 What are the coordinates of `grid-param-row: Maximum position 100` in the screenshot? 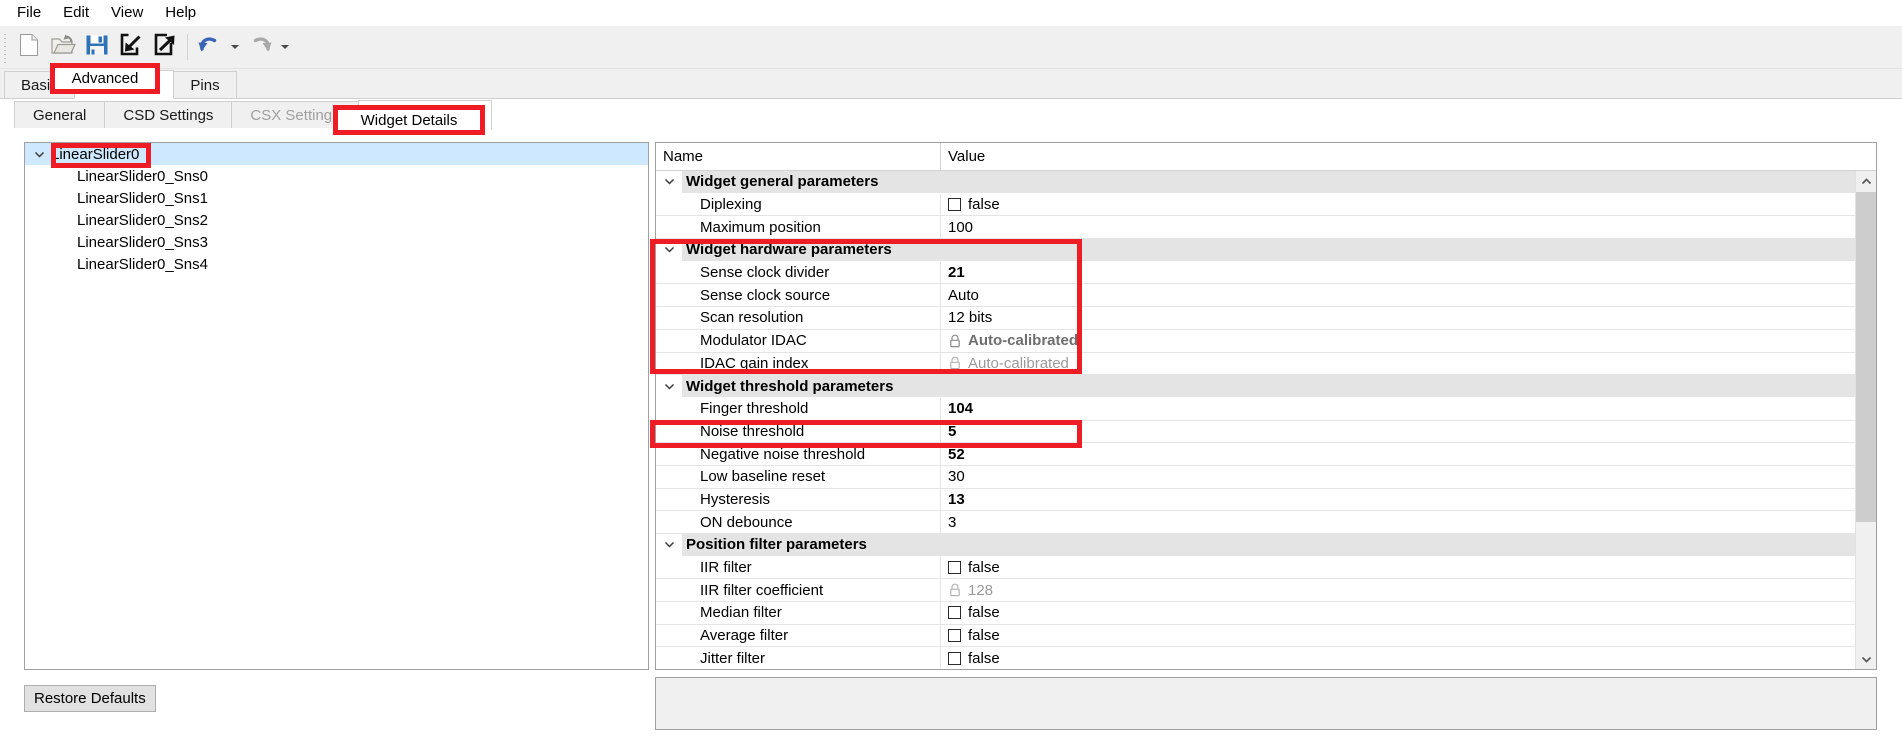 It's located at (1266, 228).